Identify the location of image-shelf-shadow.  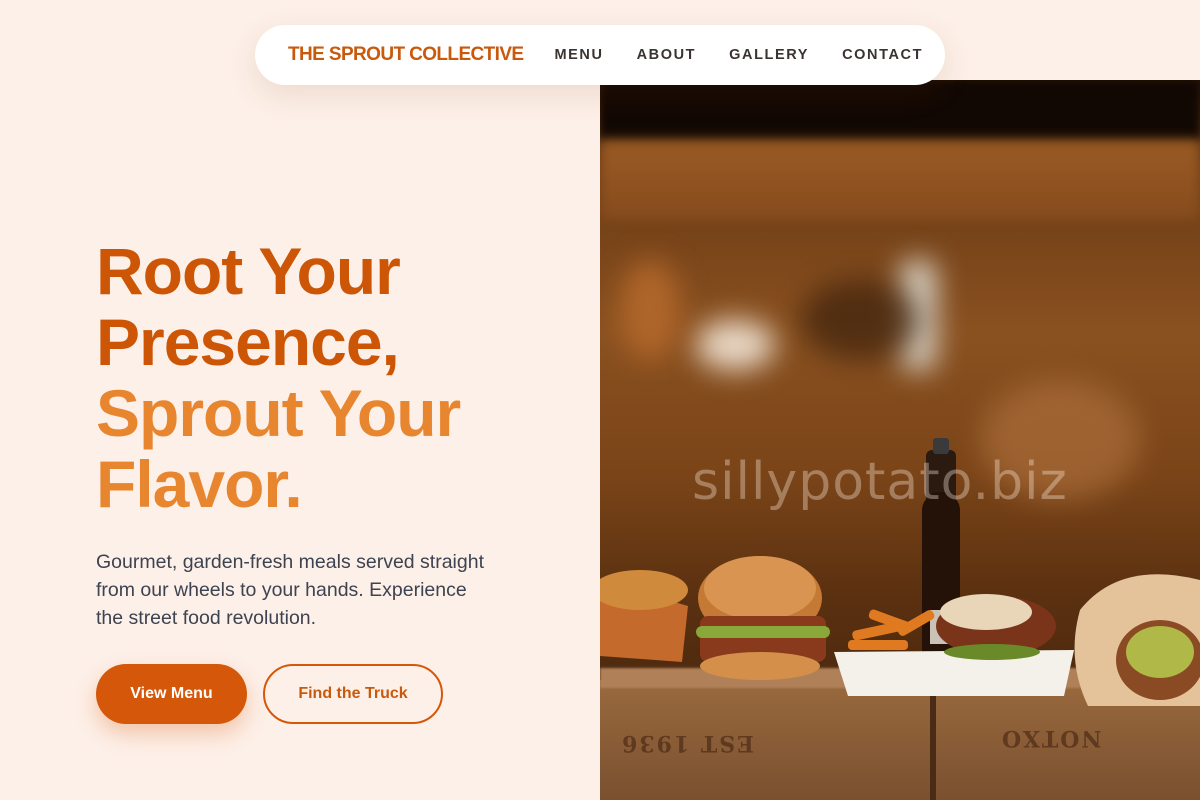
(900, 110).